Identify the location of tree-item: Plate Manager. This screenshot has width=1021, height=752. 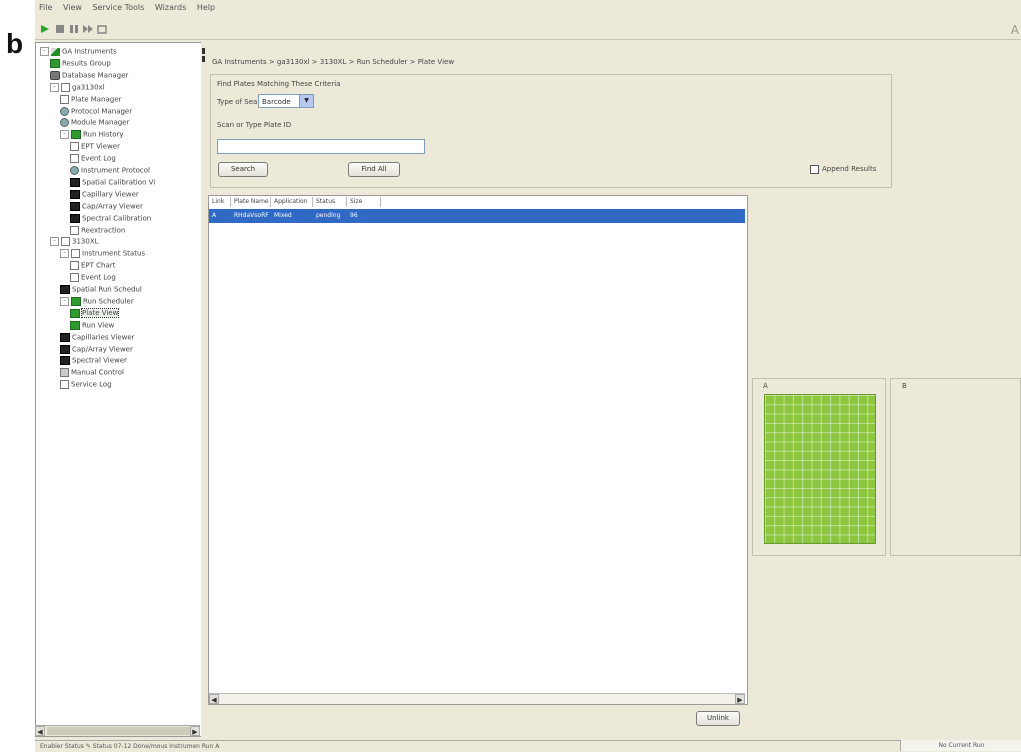
(90, 99).